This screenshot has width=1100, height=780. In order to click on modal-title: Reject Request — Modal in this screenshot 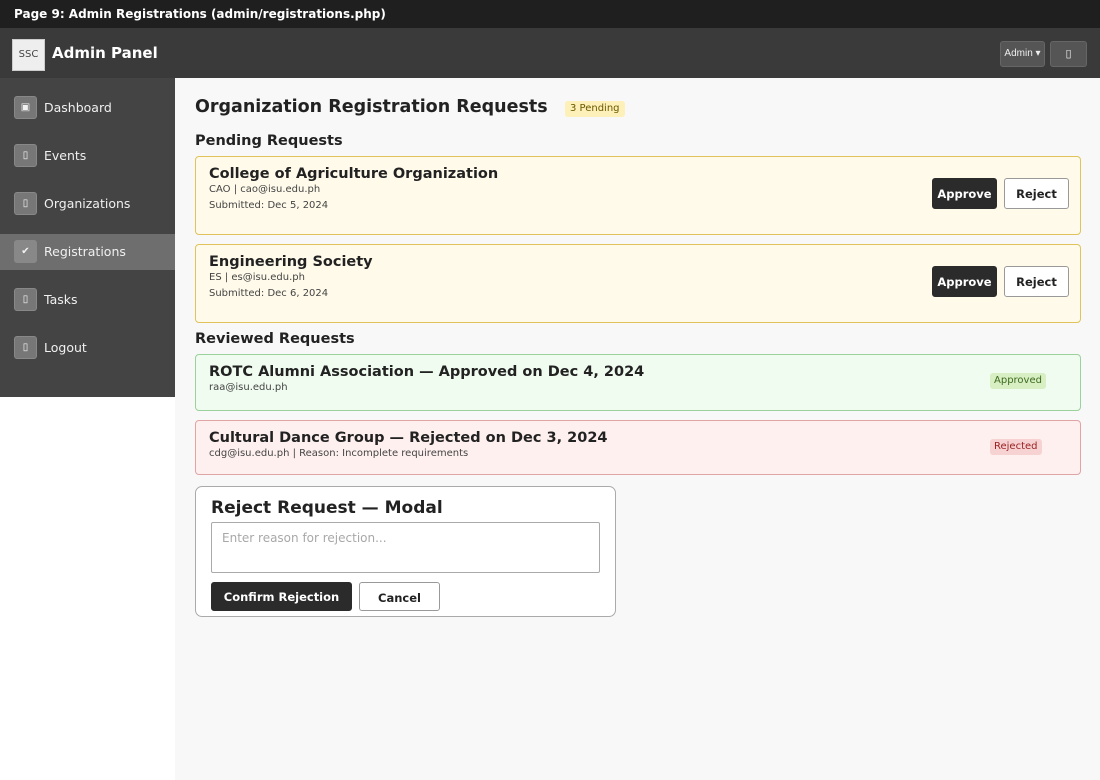, I will do `click(327, 508)`.